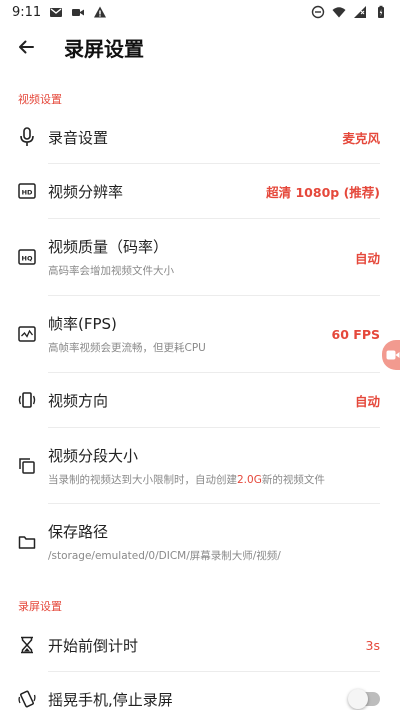 The width and height of the screenshot is (400, 710). I want to click on setting-path-title: 保存路径, so click(78, 532).